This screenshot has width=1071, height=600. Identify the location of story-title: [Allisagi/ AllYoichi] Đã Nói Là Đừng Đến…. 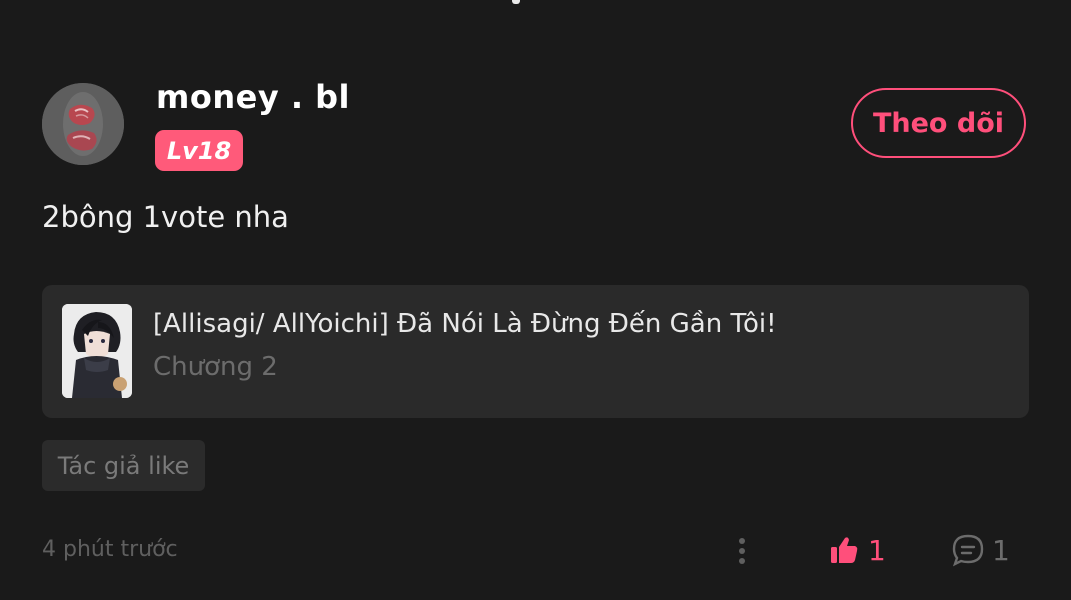
(465, 324).